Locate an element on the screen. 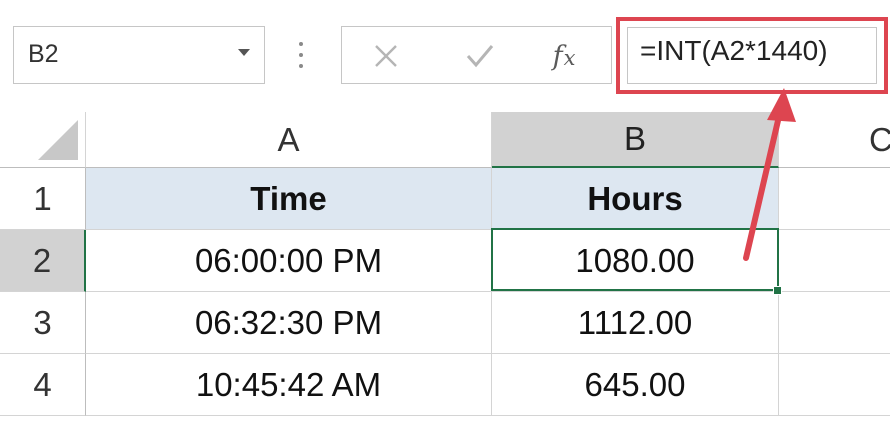 The width and height of the screenshot is (890, 430). formula-highlight-box: =INT(A2*1440) is located at coordinates (752, 55).